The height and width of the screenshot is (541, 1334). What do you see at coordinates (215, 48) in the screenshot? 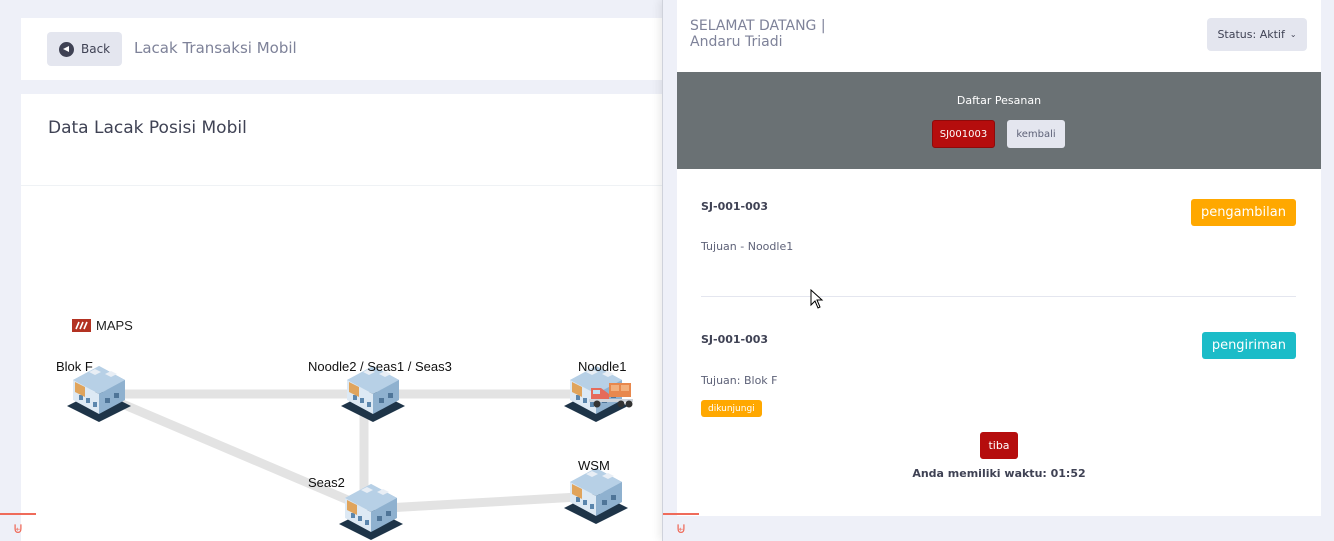
I see `page-title: Lacak Transaksi Mobil` at bounding box center [215, 48].